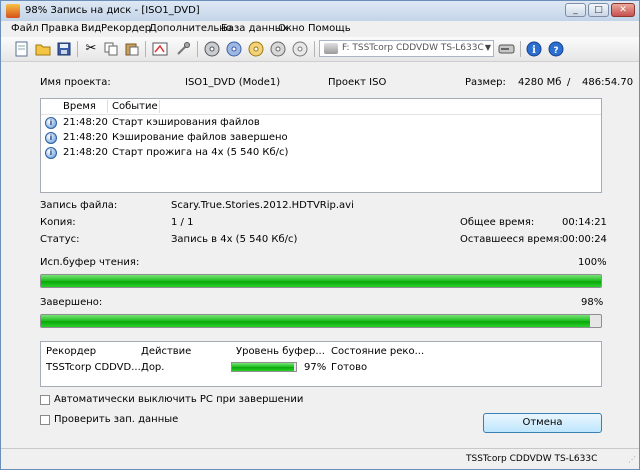  I want to click on menu-help: Помощь, so click(329, 28).